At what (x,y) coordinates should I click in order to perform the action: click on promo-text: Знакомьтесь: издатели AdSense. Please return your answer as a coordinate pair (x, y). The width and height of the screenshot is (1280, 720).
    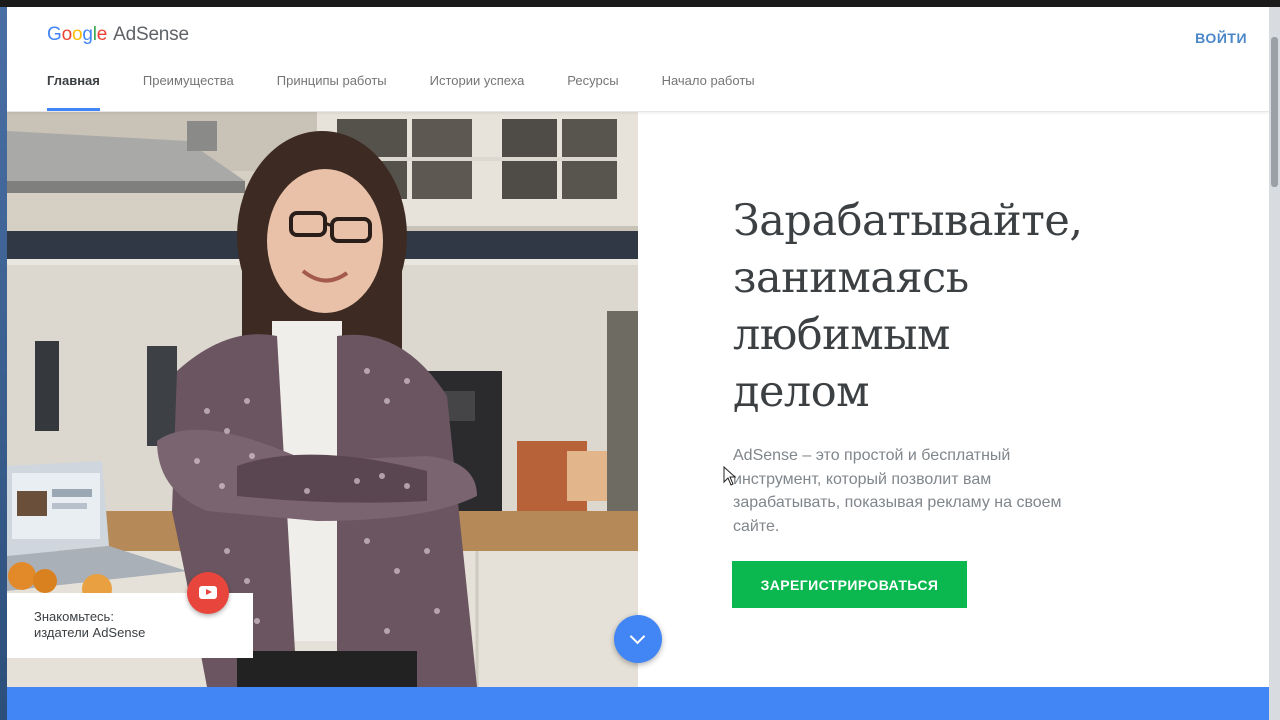
    Looking at the image, I should click on (134, 625).